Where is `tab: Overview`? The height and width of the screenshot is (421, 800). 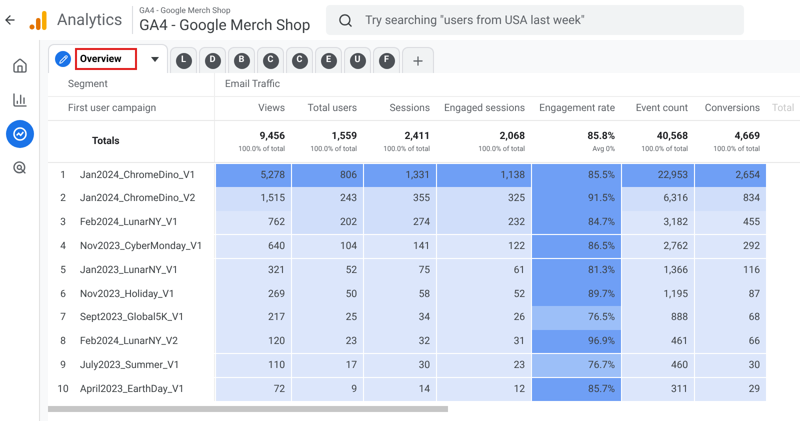
tab: Overview is located at coordinates (108, 58).